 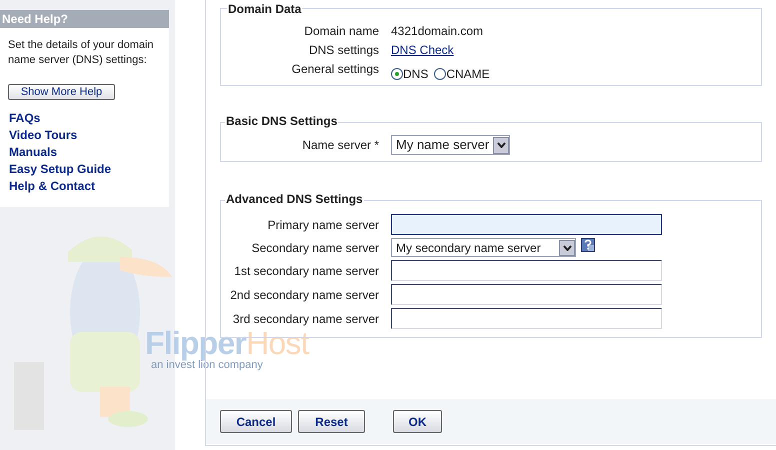 What do you see at coordinates (315, 248) in the screenshot?
I see `field-label: Secondary name server` at bounding box center [315, 248].